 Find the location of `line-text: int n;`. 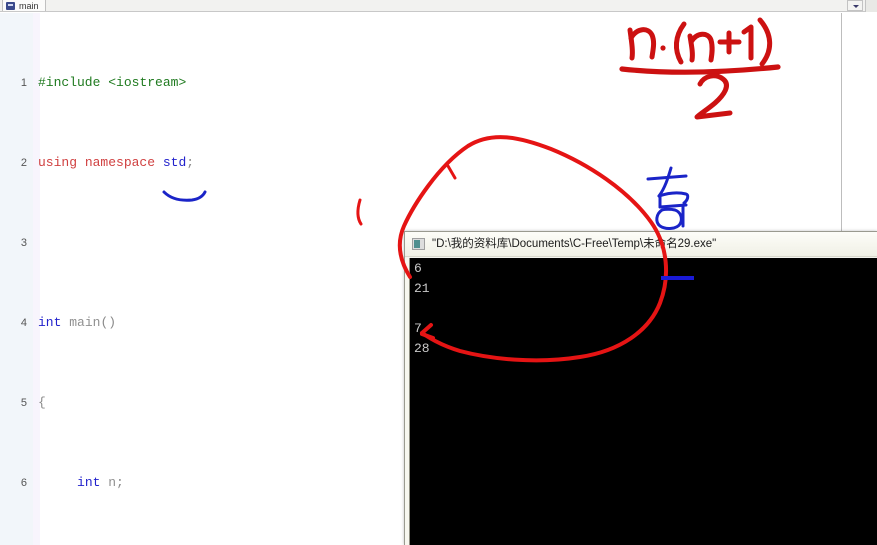

line-text: int n; is located at coordinates (100, 482).